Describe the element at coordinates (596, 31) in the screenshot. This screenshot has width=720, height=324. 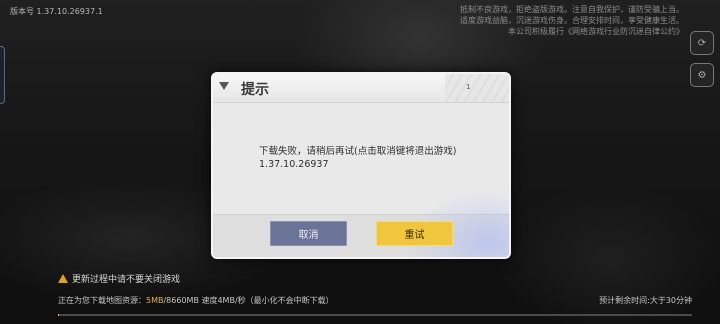
I see `health-notice-line: 本公司积极履行《网络游戏行业防沉迷自律公约》` at that location.